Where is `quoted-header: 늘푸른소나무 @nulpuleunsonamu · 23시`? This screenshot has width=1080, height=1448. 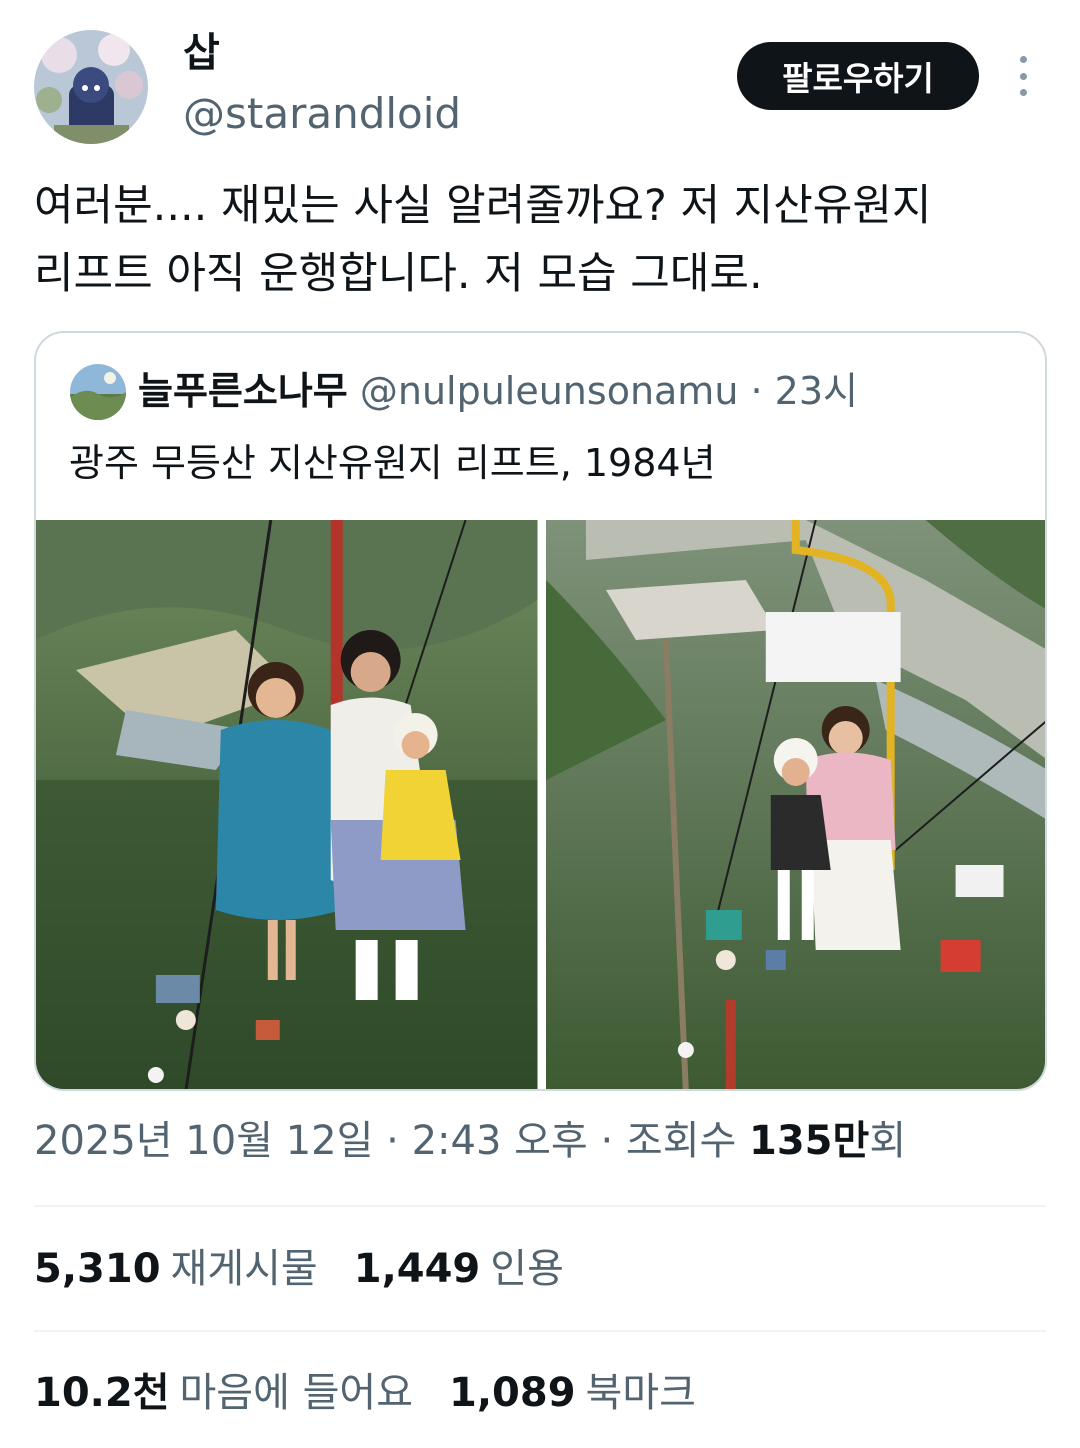 quoted-header: 늘푸른소나무 @nulpuleunsonamu · 23시 is located at coordinates (498, 391).